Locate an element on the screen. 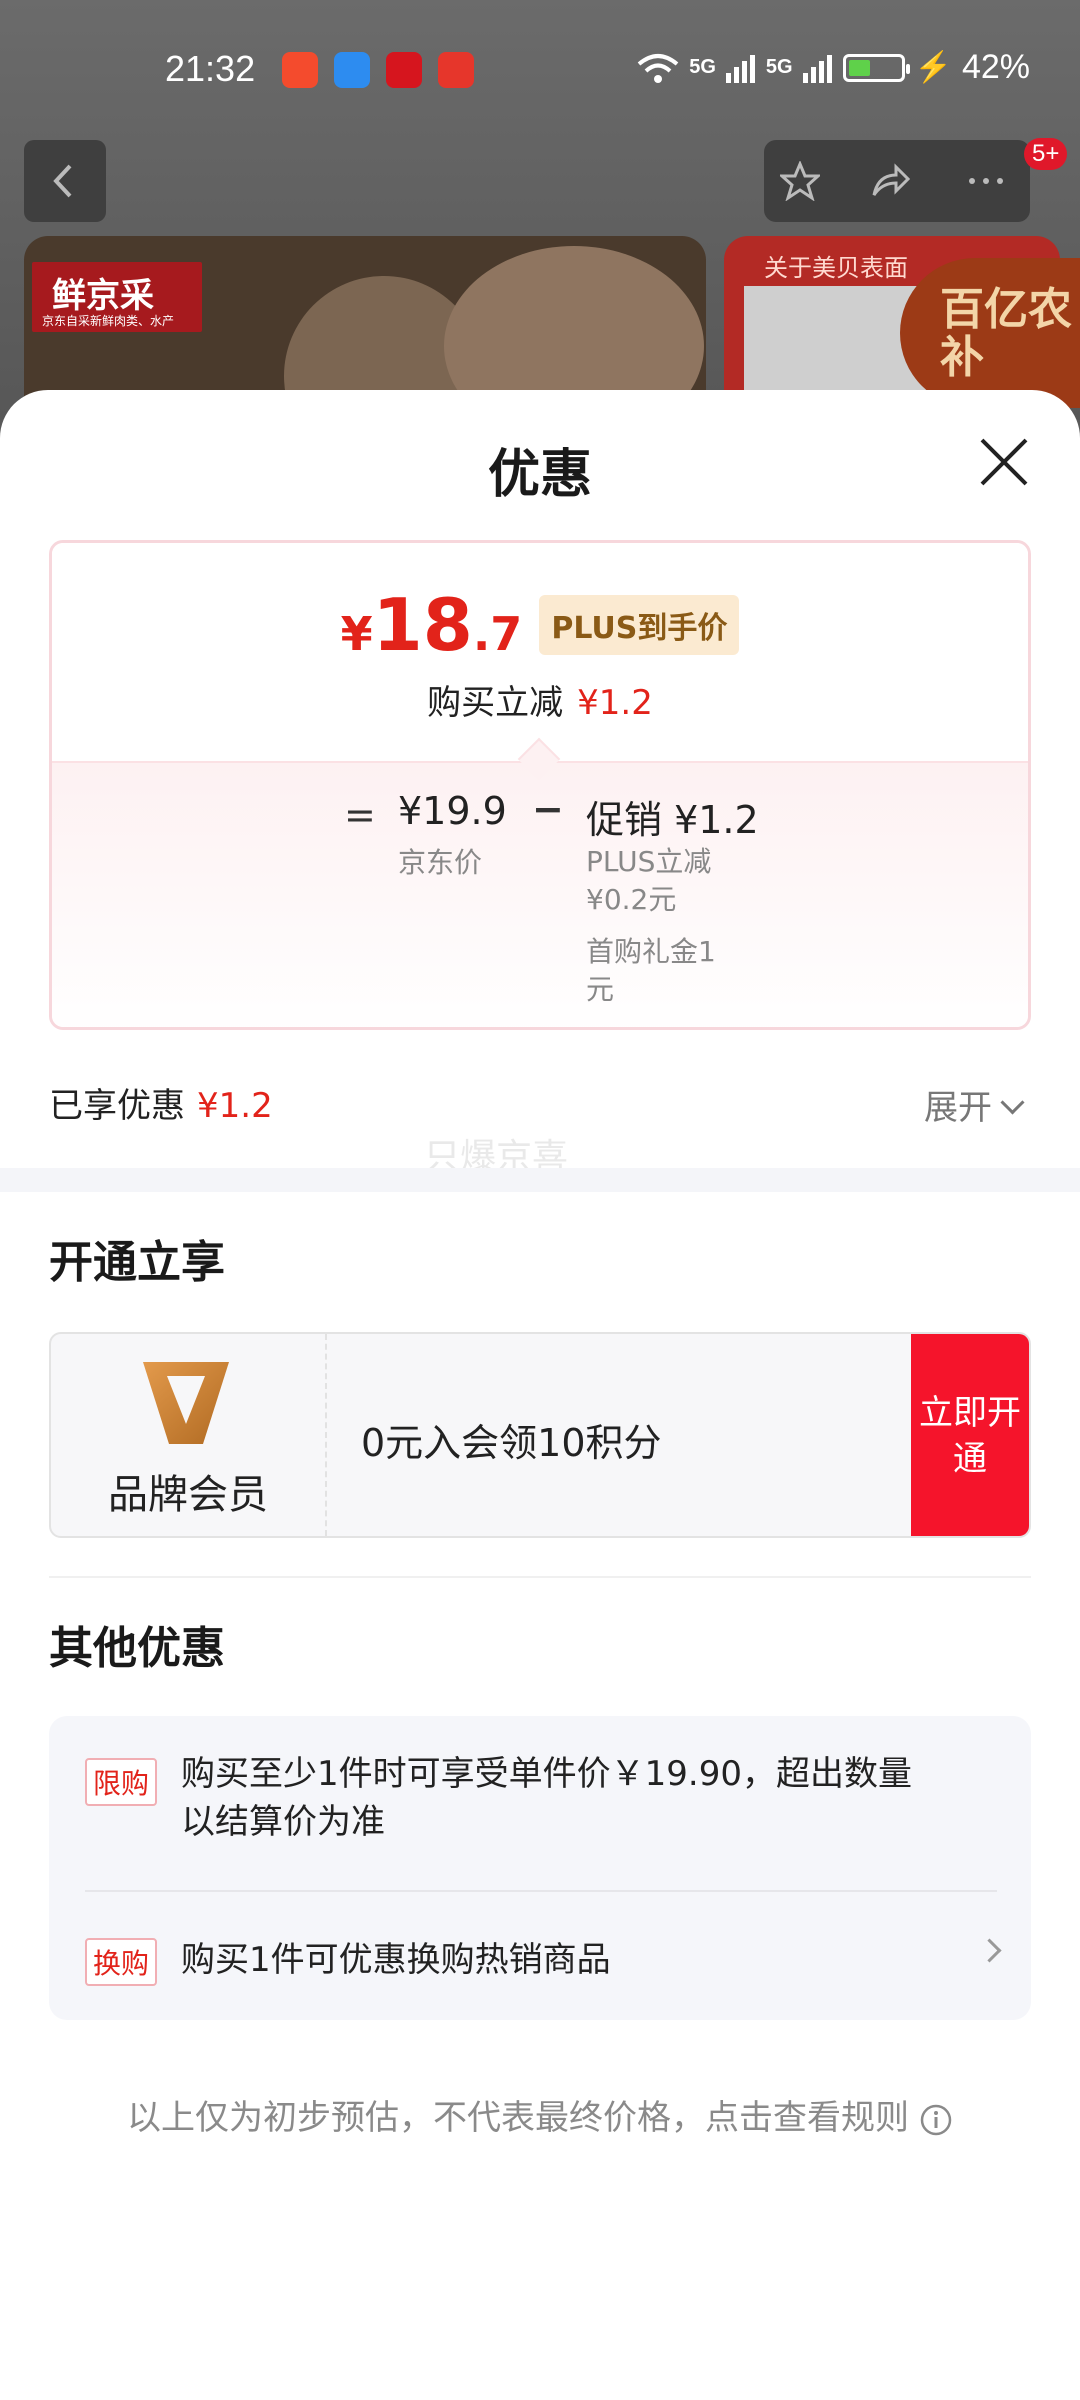 This screenshot has height=2400, width=1080. member-name: 品牌会员 is located at coordinates (188, 1495).